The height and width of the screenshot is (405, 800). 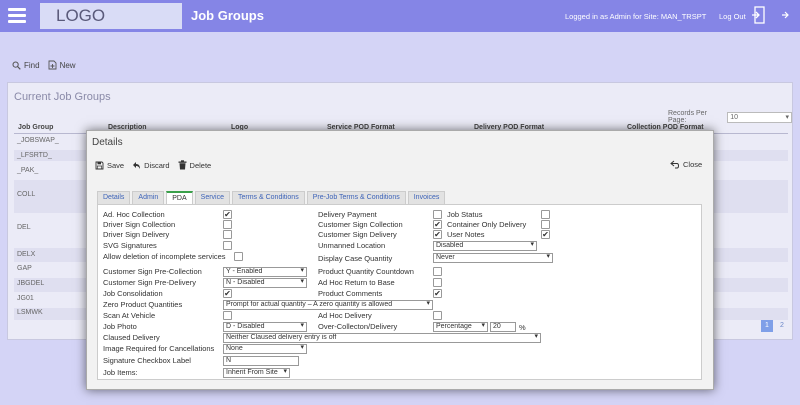 What do you see at coordinates (522, 327) in the screenshot?
I see `percent-label: %` at bounding box center [522, 327].